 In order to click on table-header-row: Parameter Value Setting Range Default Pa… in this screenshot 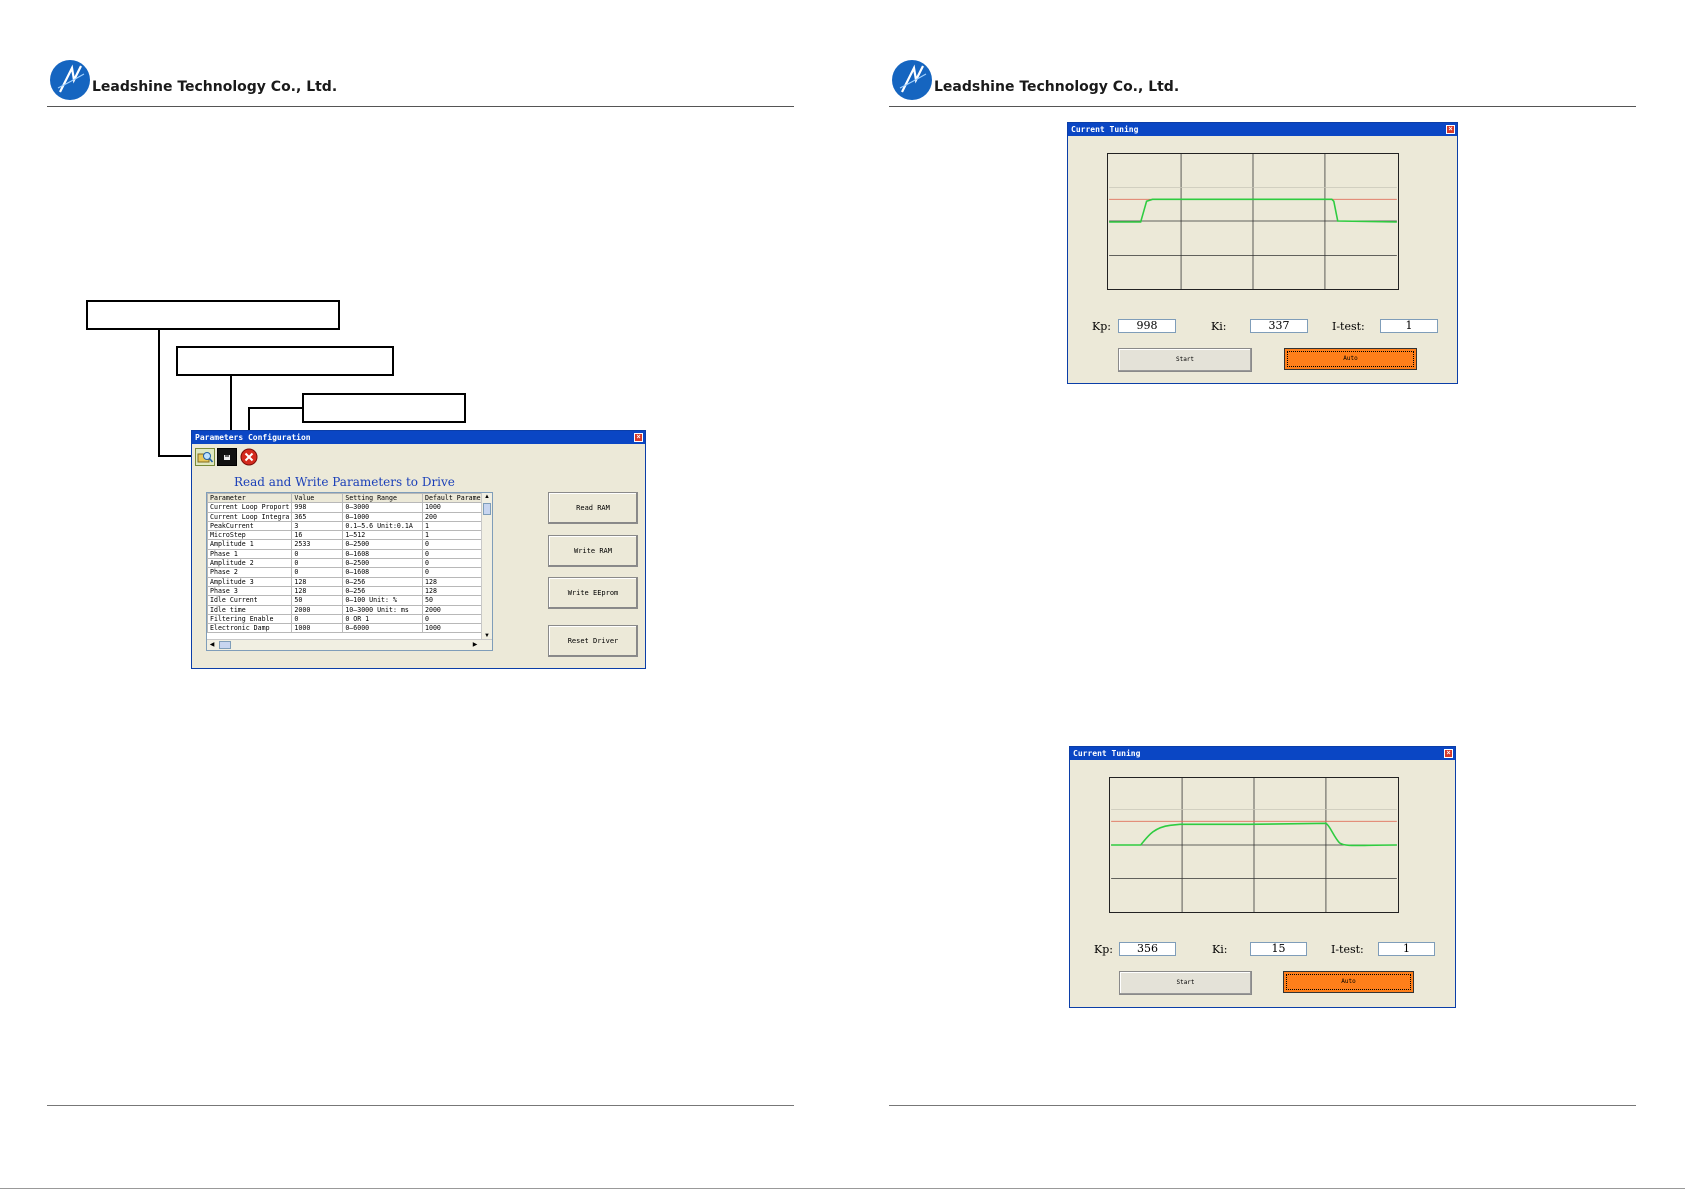, I will do `click(349, 498)`.